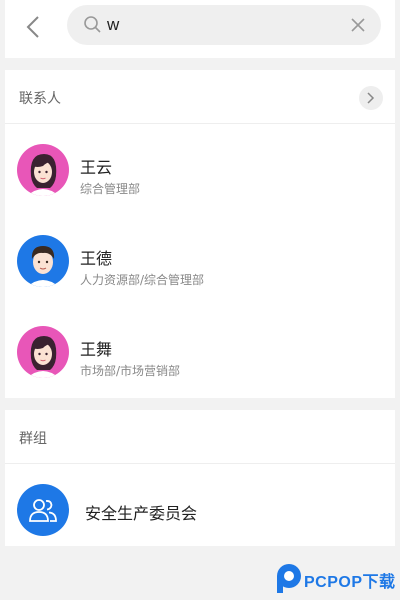  Describe the element at coordinates (33, 439) in the screenshot. I see `section-title: 群组` at that location.